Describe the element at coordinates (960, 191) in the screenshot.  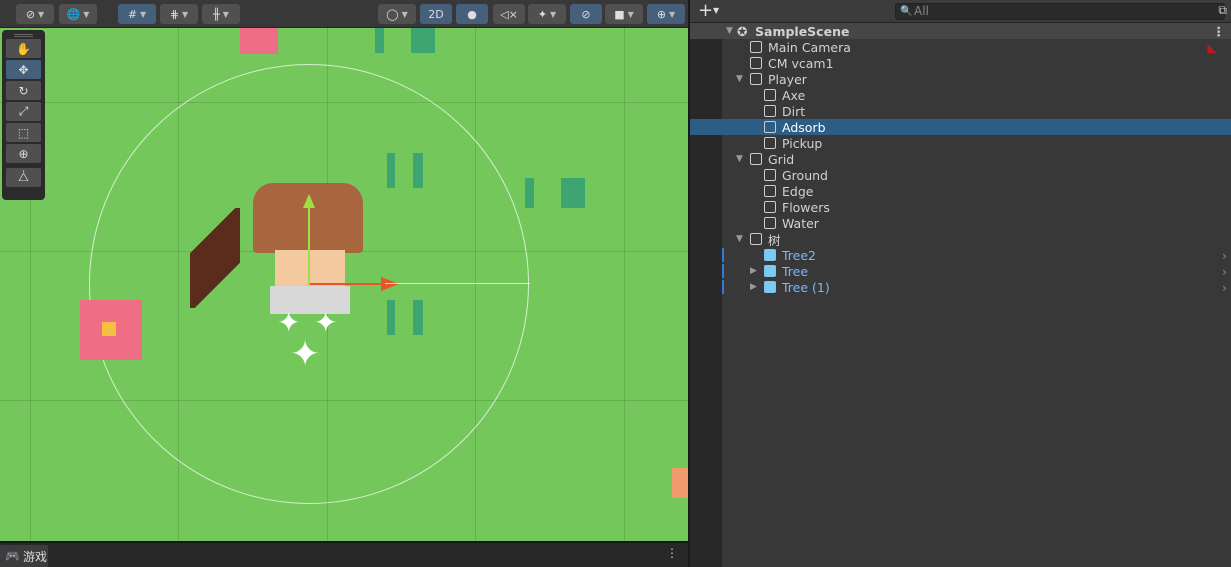
I see `hierarchy-item: Edge` at that location.